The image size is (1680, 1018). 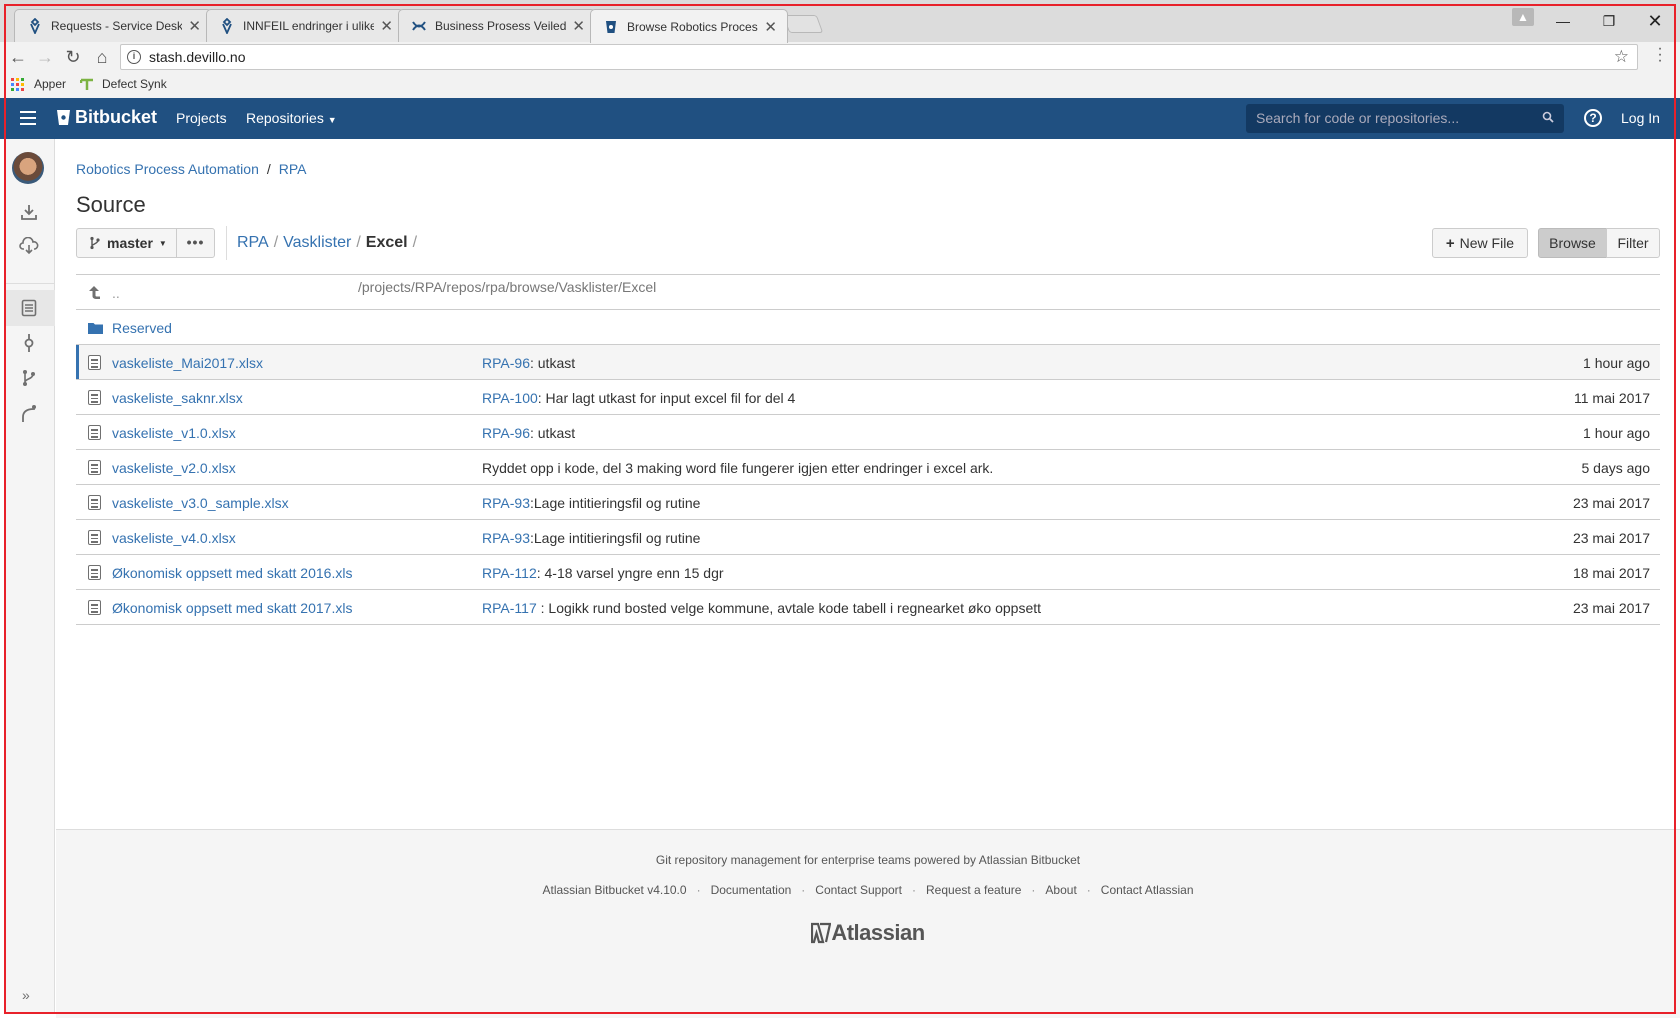 What do you see at coordinates (509, 608) in the screenshot?
I see `issue-key-link: RPA-117` at bounding box center [509, 608].